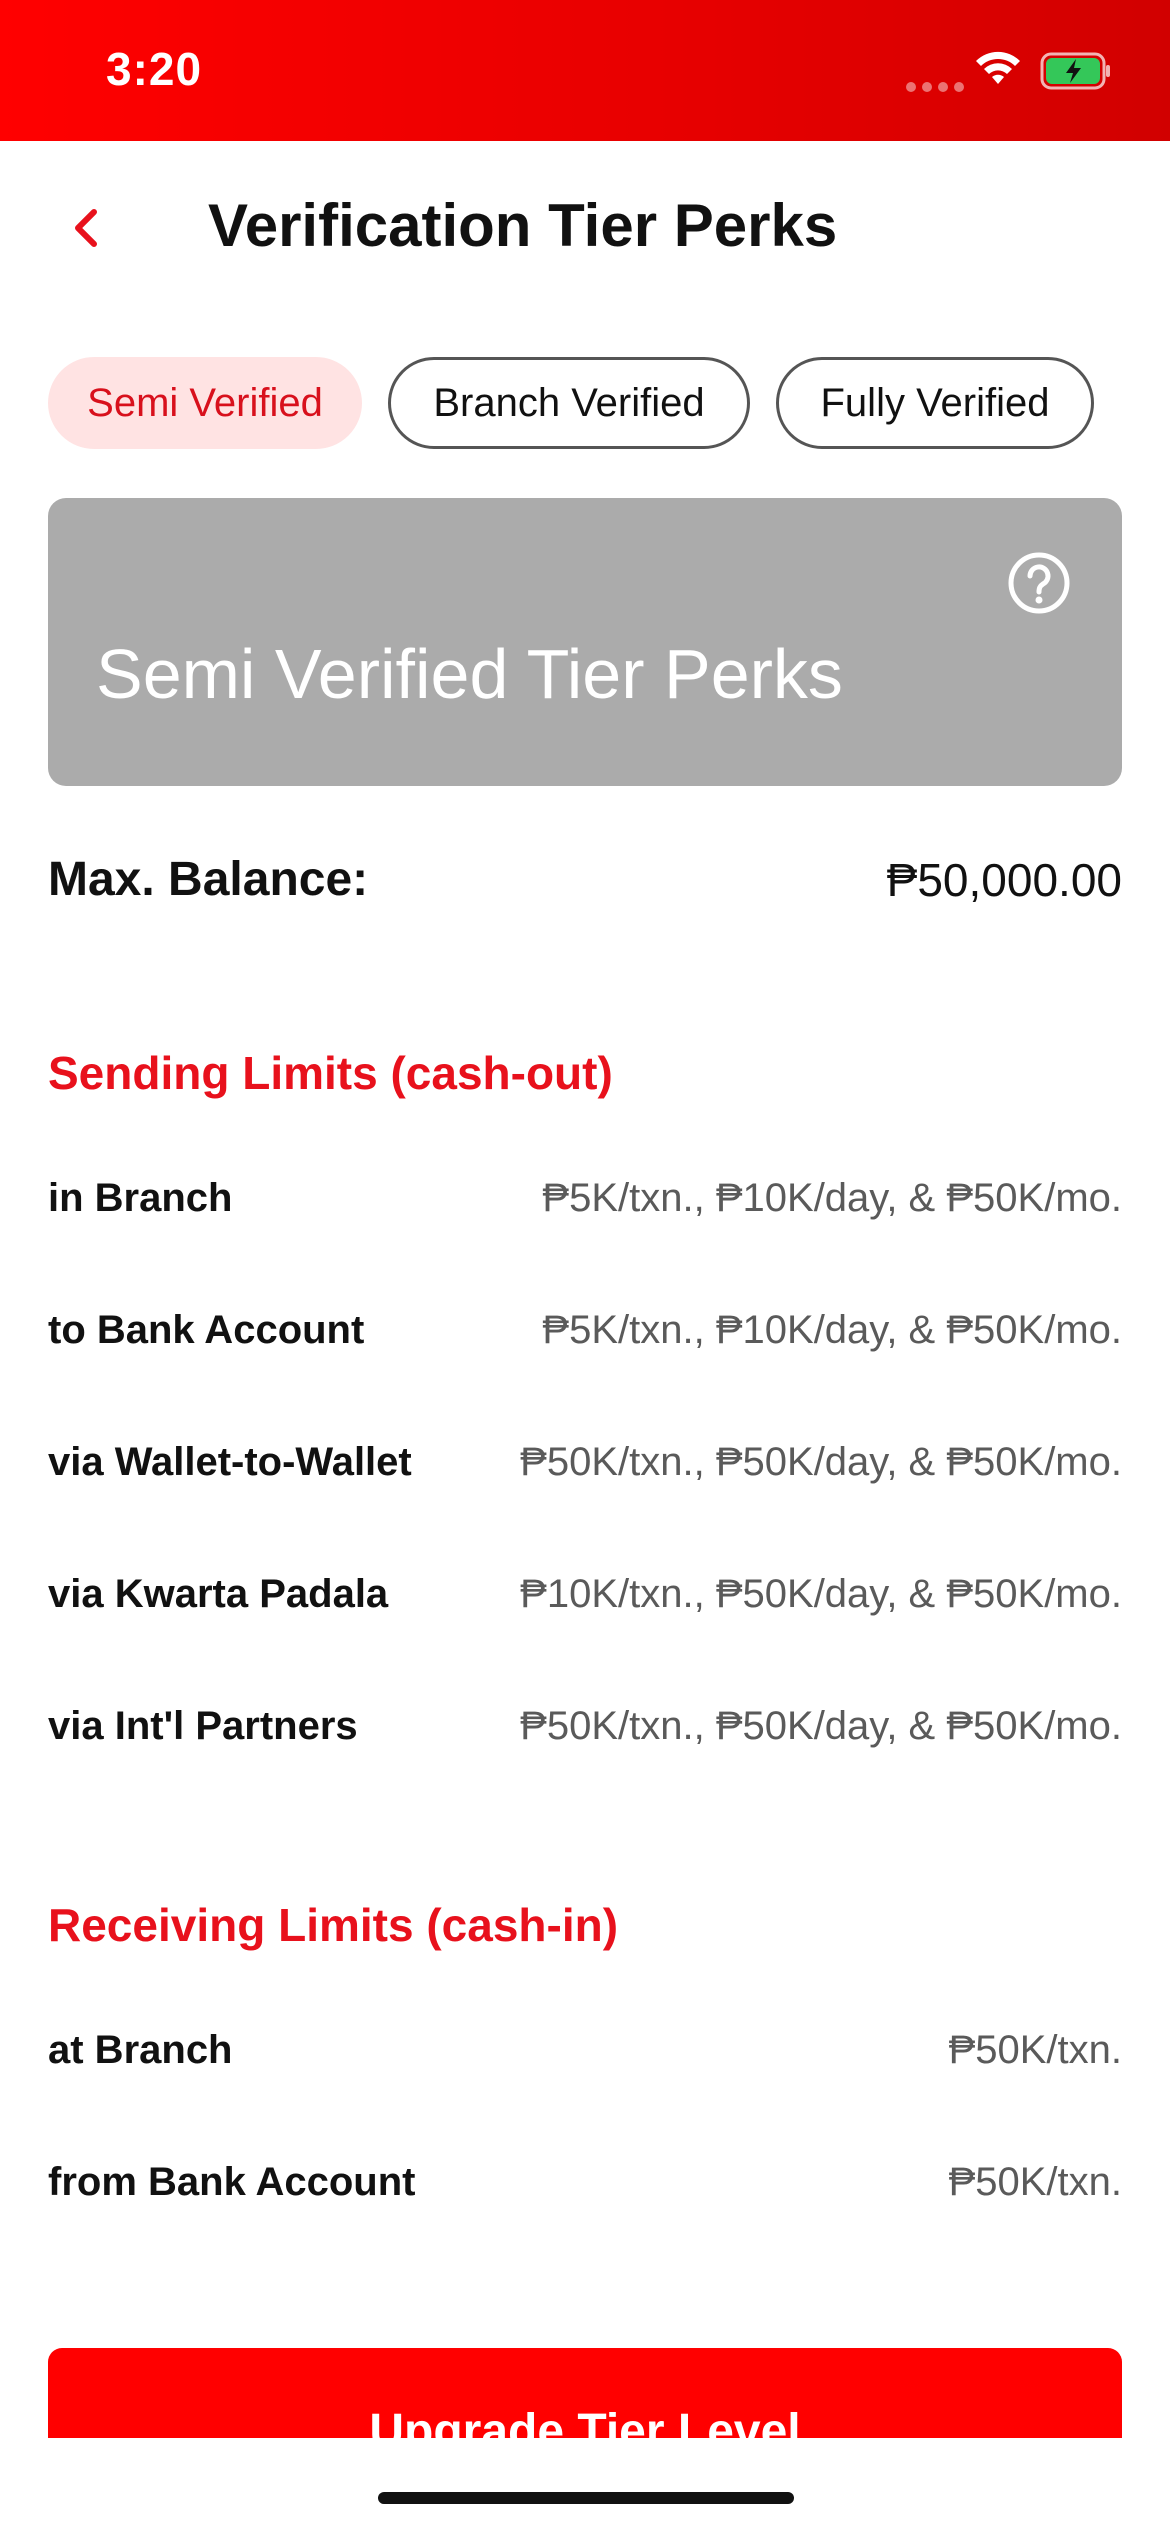 This screenshot has height=2532, width=1170. I want to click on tab-semi-verified: Semi Verified, so click(205, 403).